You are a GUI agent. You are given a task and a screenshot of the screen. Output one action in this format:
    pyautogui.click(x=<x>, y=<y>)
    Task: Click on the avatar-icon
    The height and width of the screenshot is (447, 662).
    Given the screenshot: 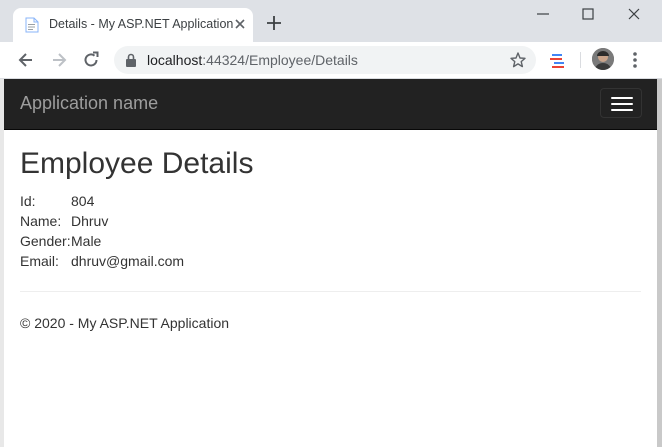 What is the action you would take?
    pyautogui.click(x=603, y=59)
    